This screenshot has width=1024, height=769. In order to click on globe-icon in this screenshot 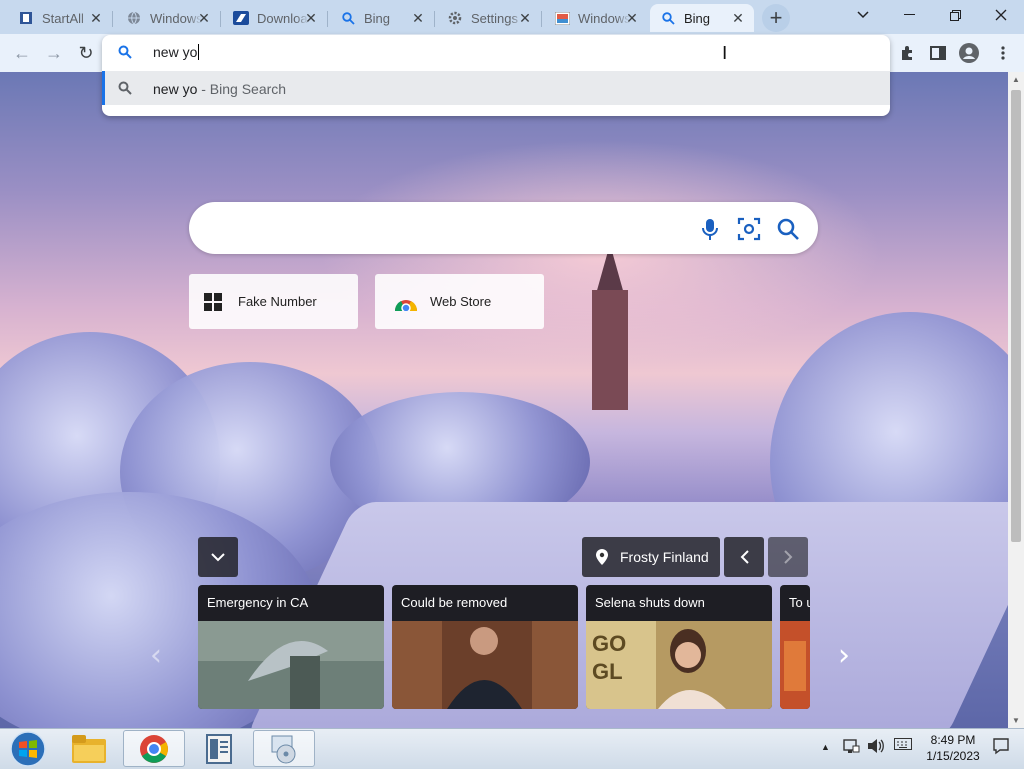, I will do `click(134, 18)`.